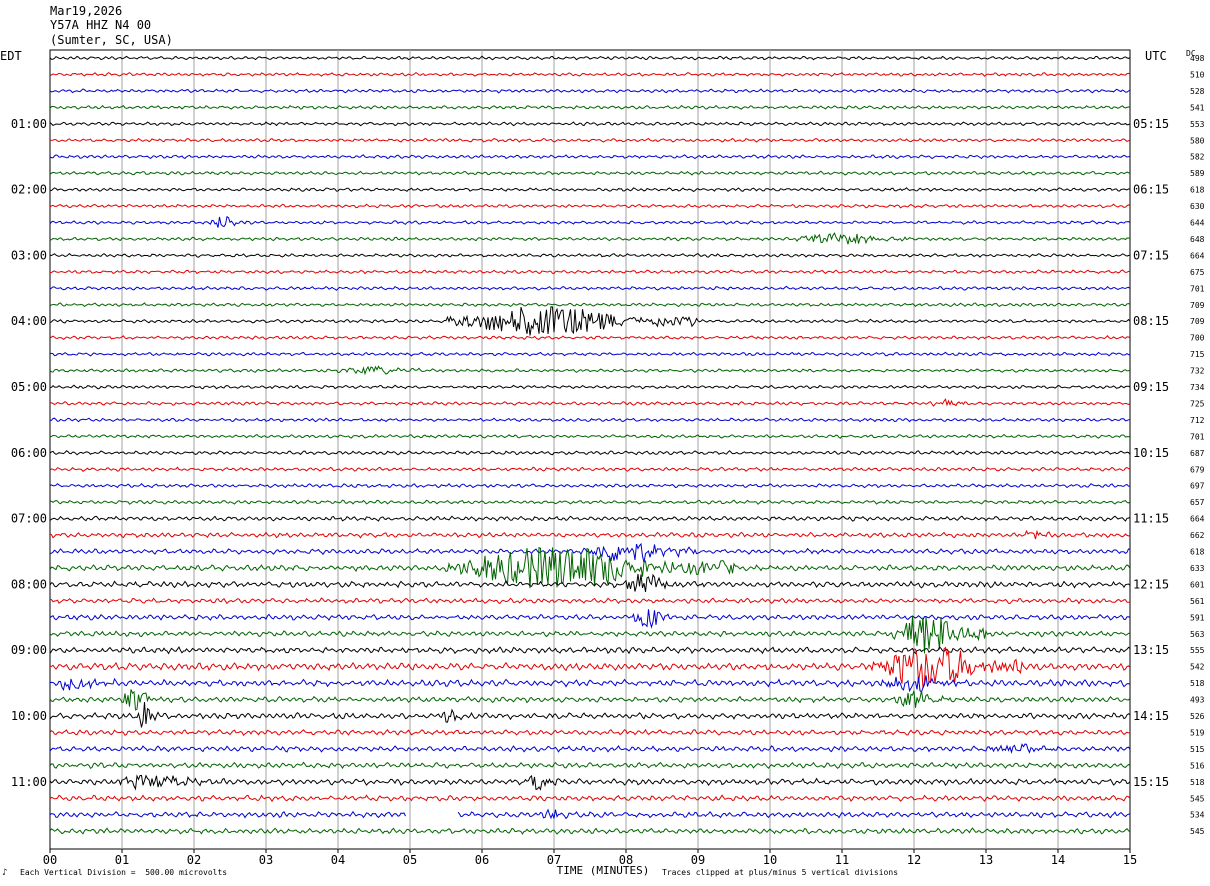  Describe the element at coordinates (1058, 860) in the screenshot. I see `x-tick-label: 14` at that location.